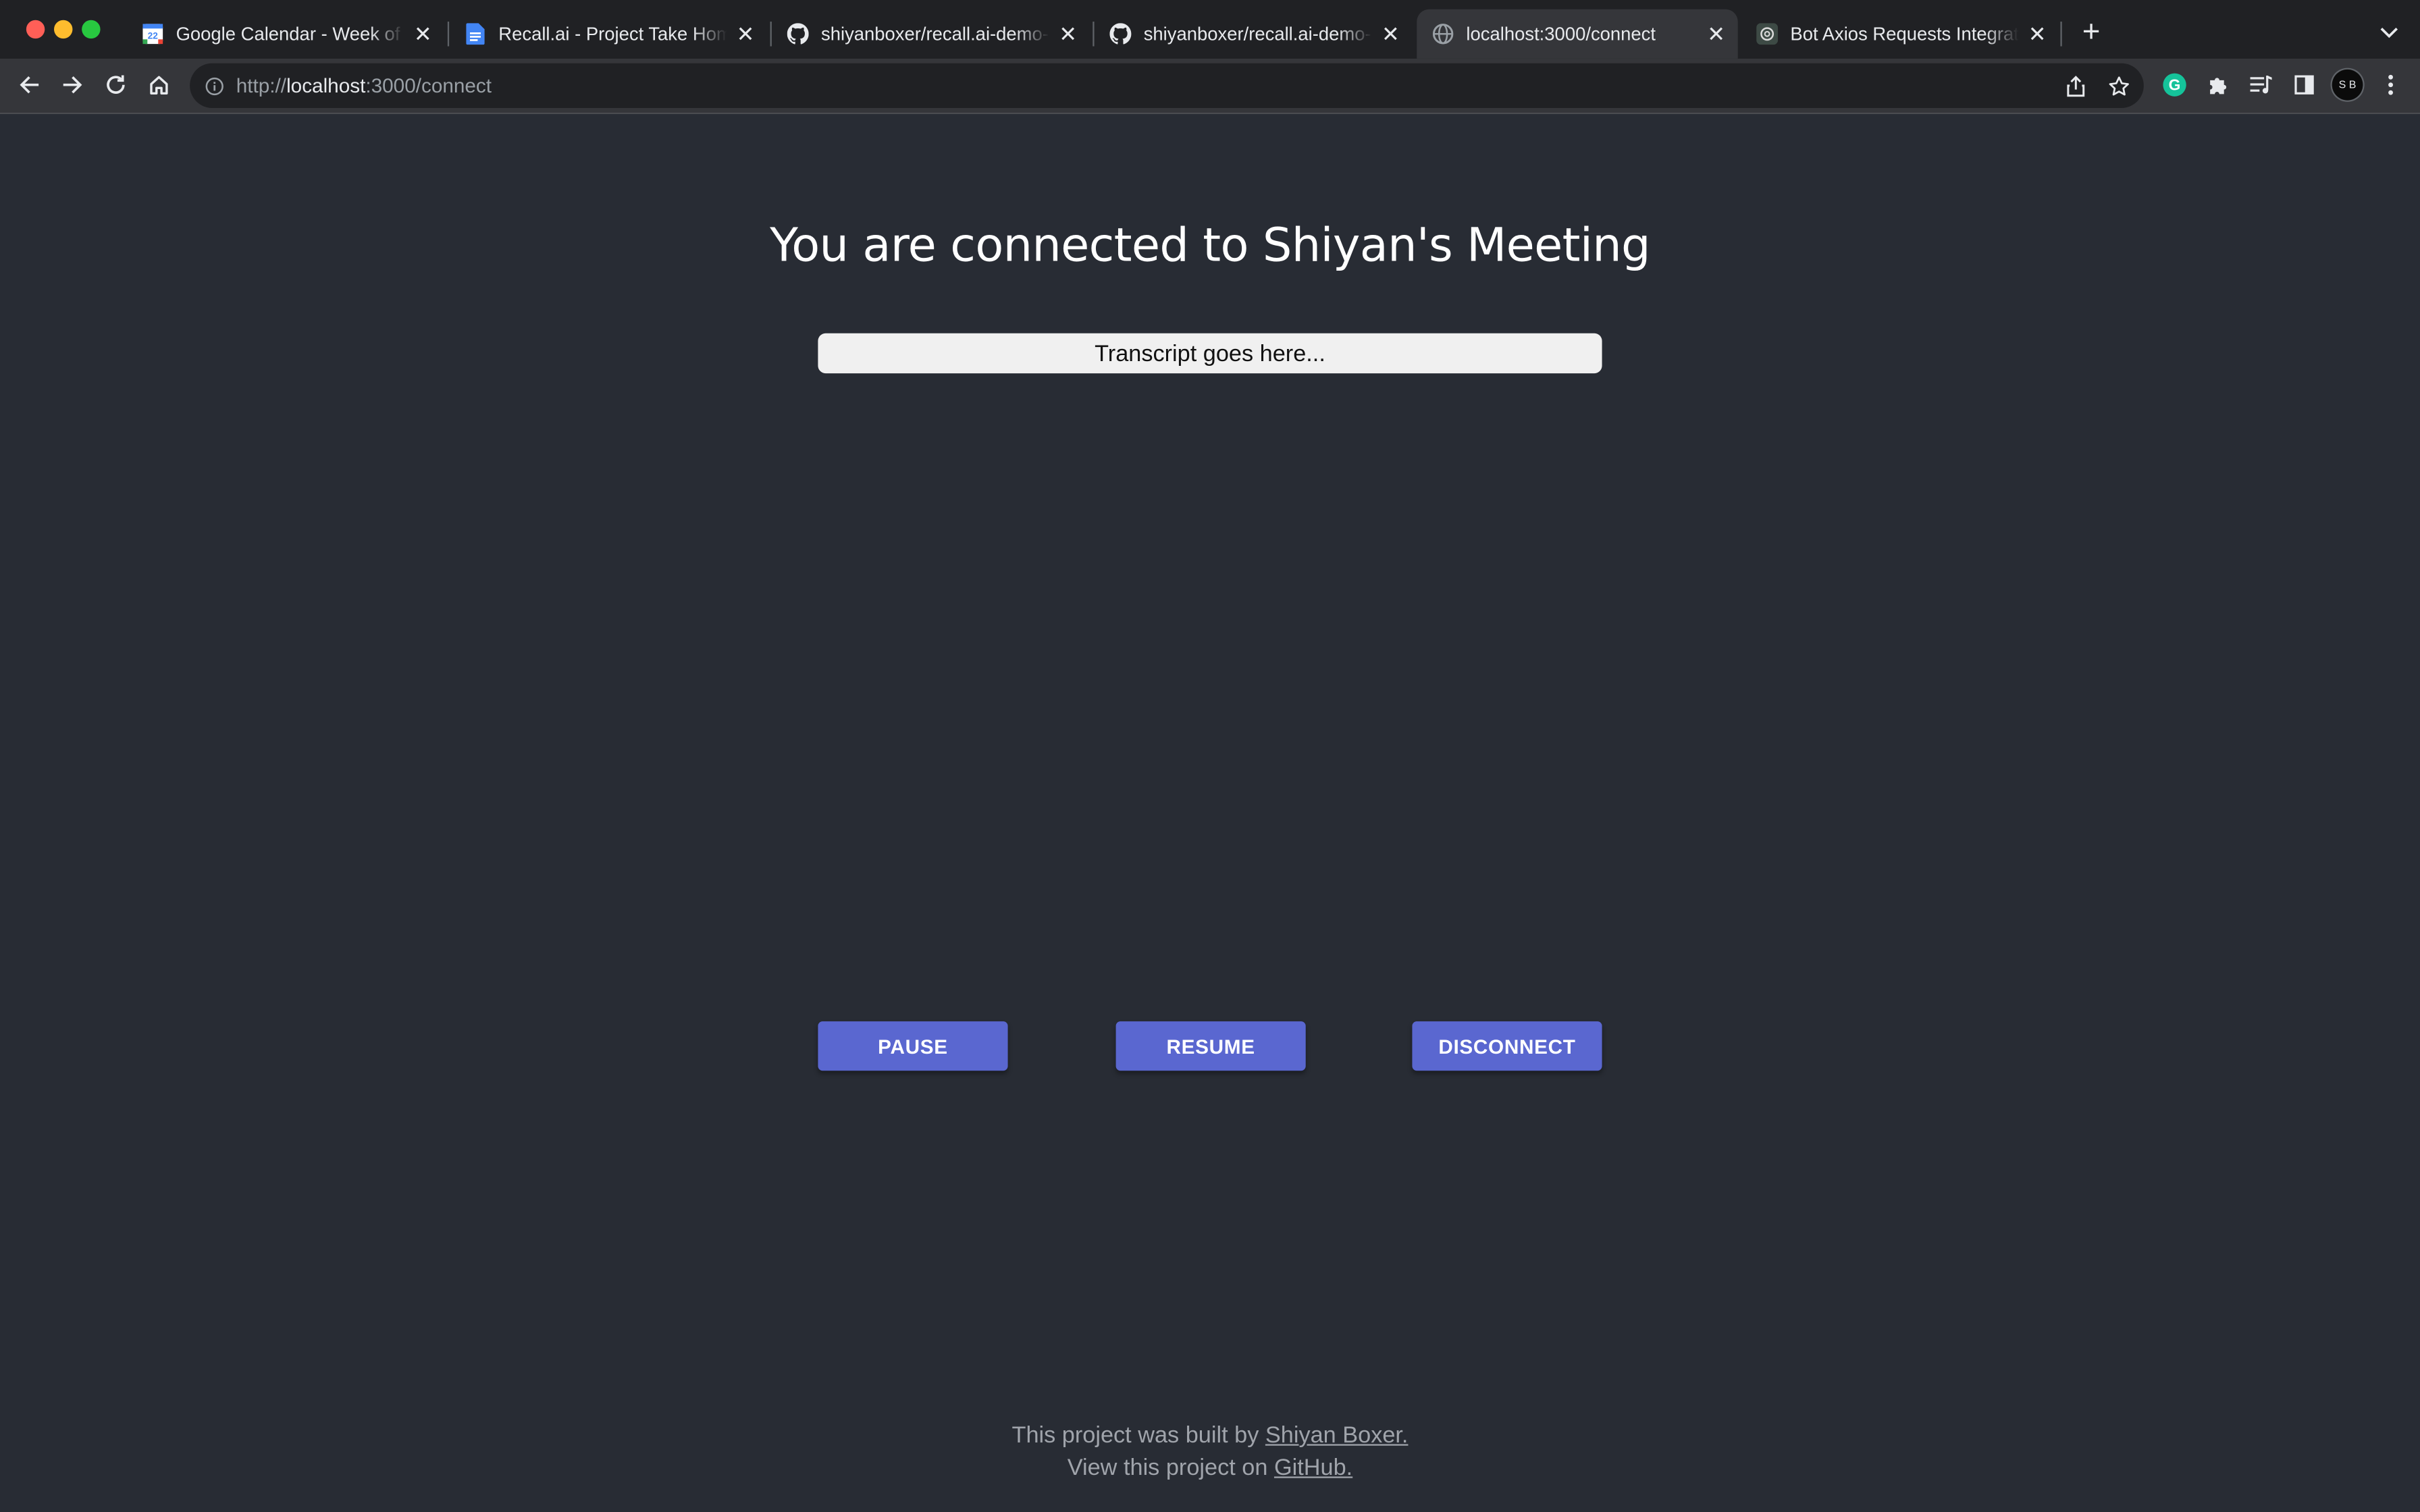 This screenshot has width=2420, height=1512. Describe the element at coordinates (1138, 1435) in the screenshot. I see `footer-author-prefix: This project was built by` at that location.